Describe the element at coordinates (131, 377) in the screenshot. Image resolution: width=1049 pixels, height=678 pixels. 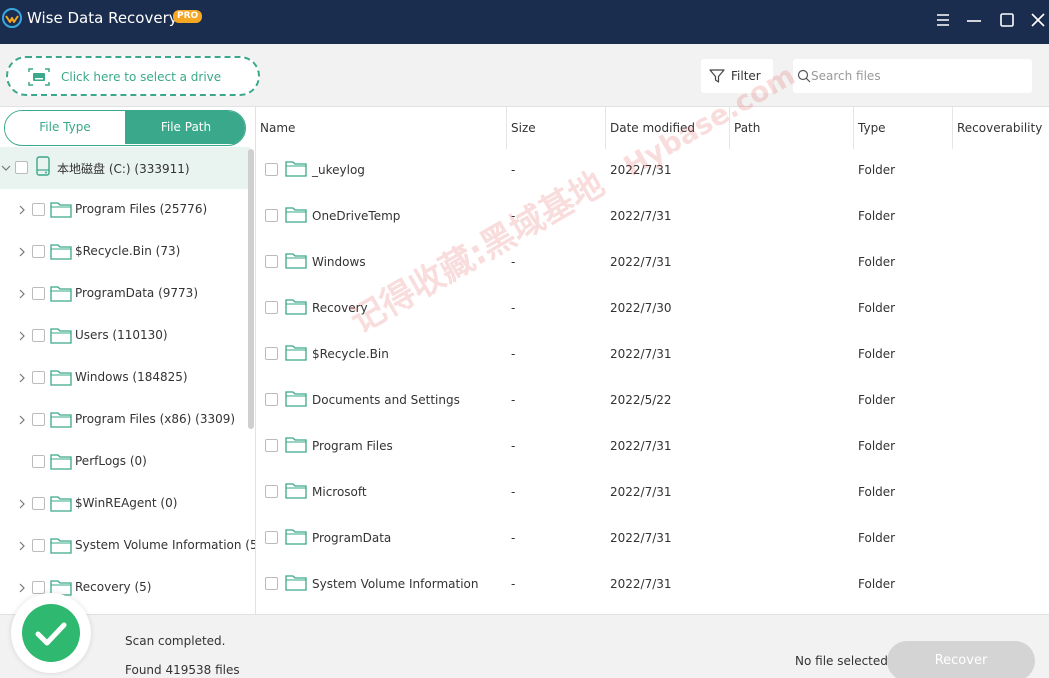
I see `tree-item-label: Windows (184825)` at that location.